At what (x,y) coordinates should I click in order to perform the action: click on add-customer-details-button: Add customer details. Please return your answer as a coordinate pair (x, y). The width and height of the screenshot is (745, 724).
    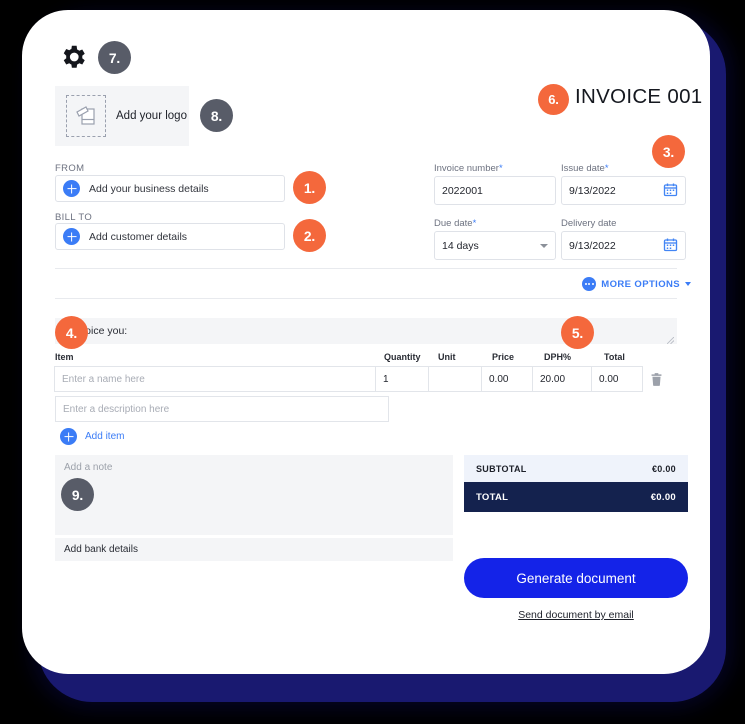
    Looking at the image, I should click on (170, 236).